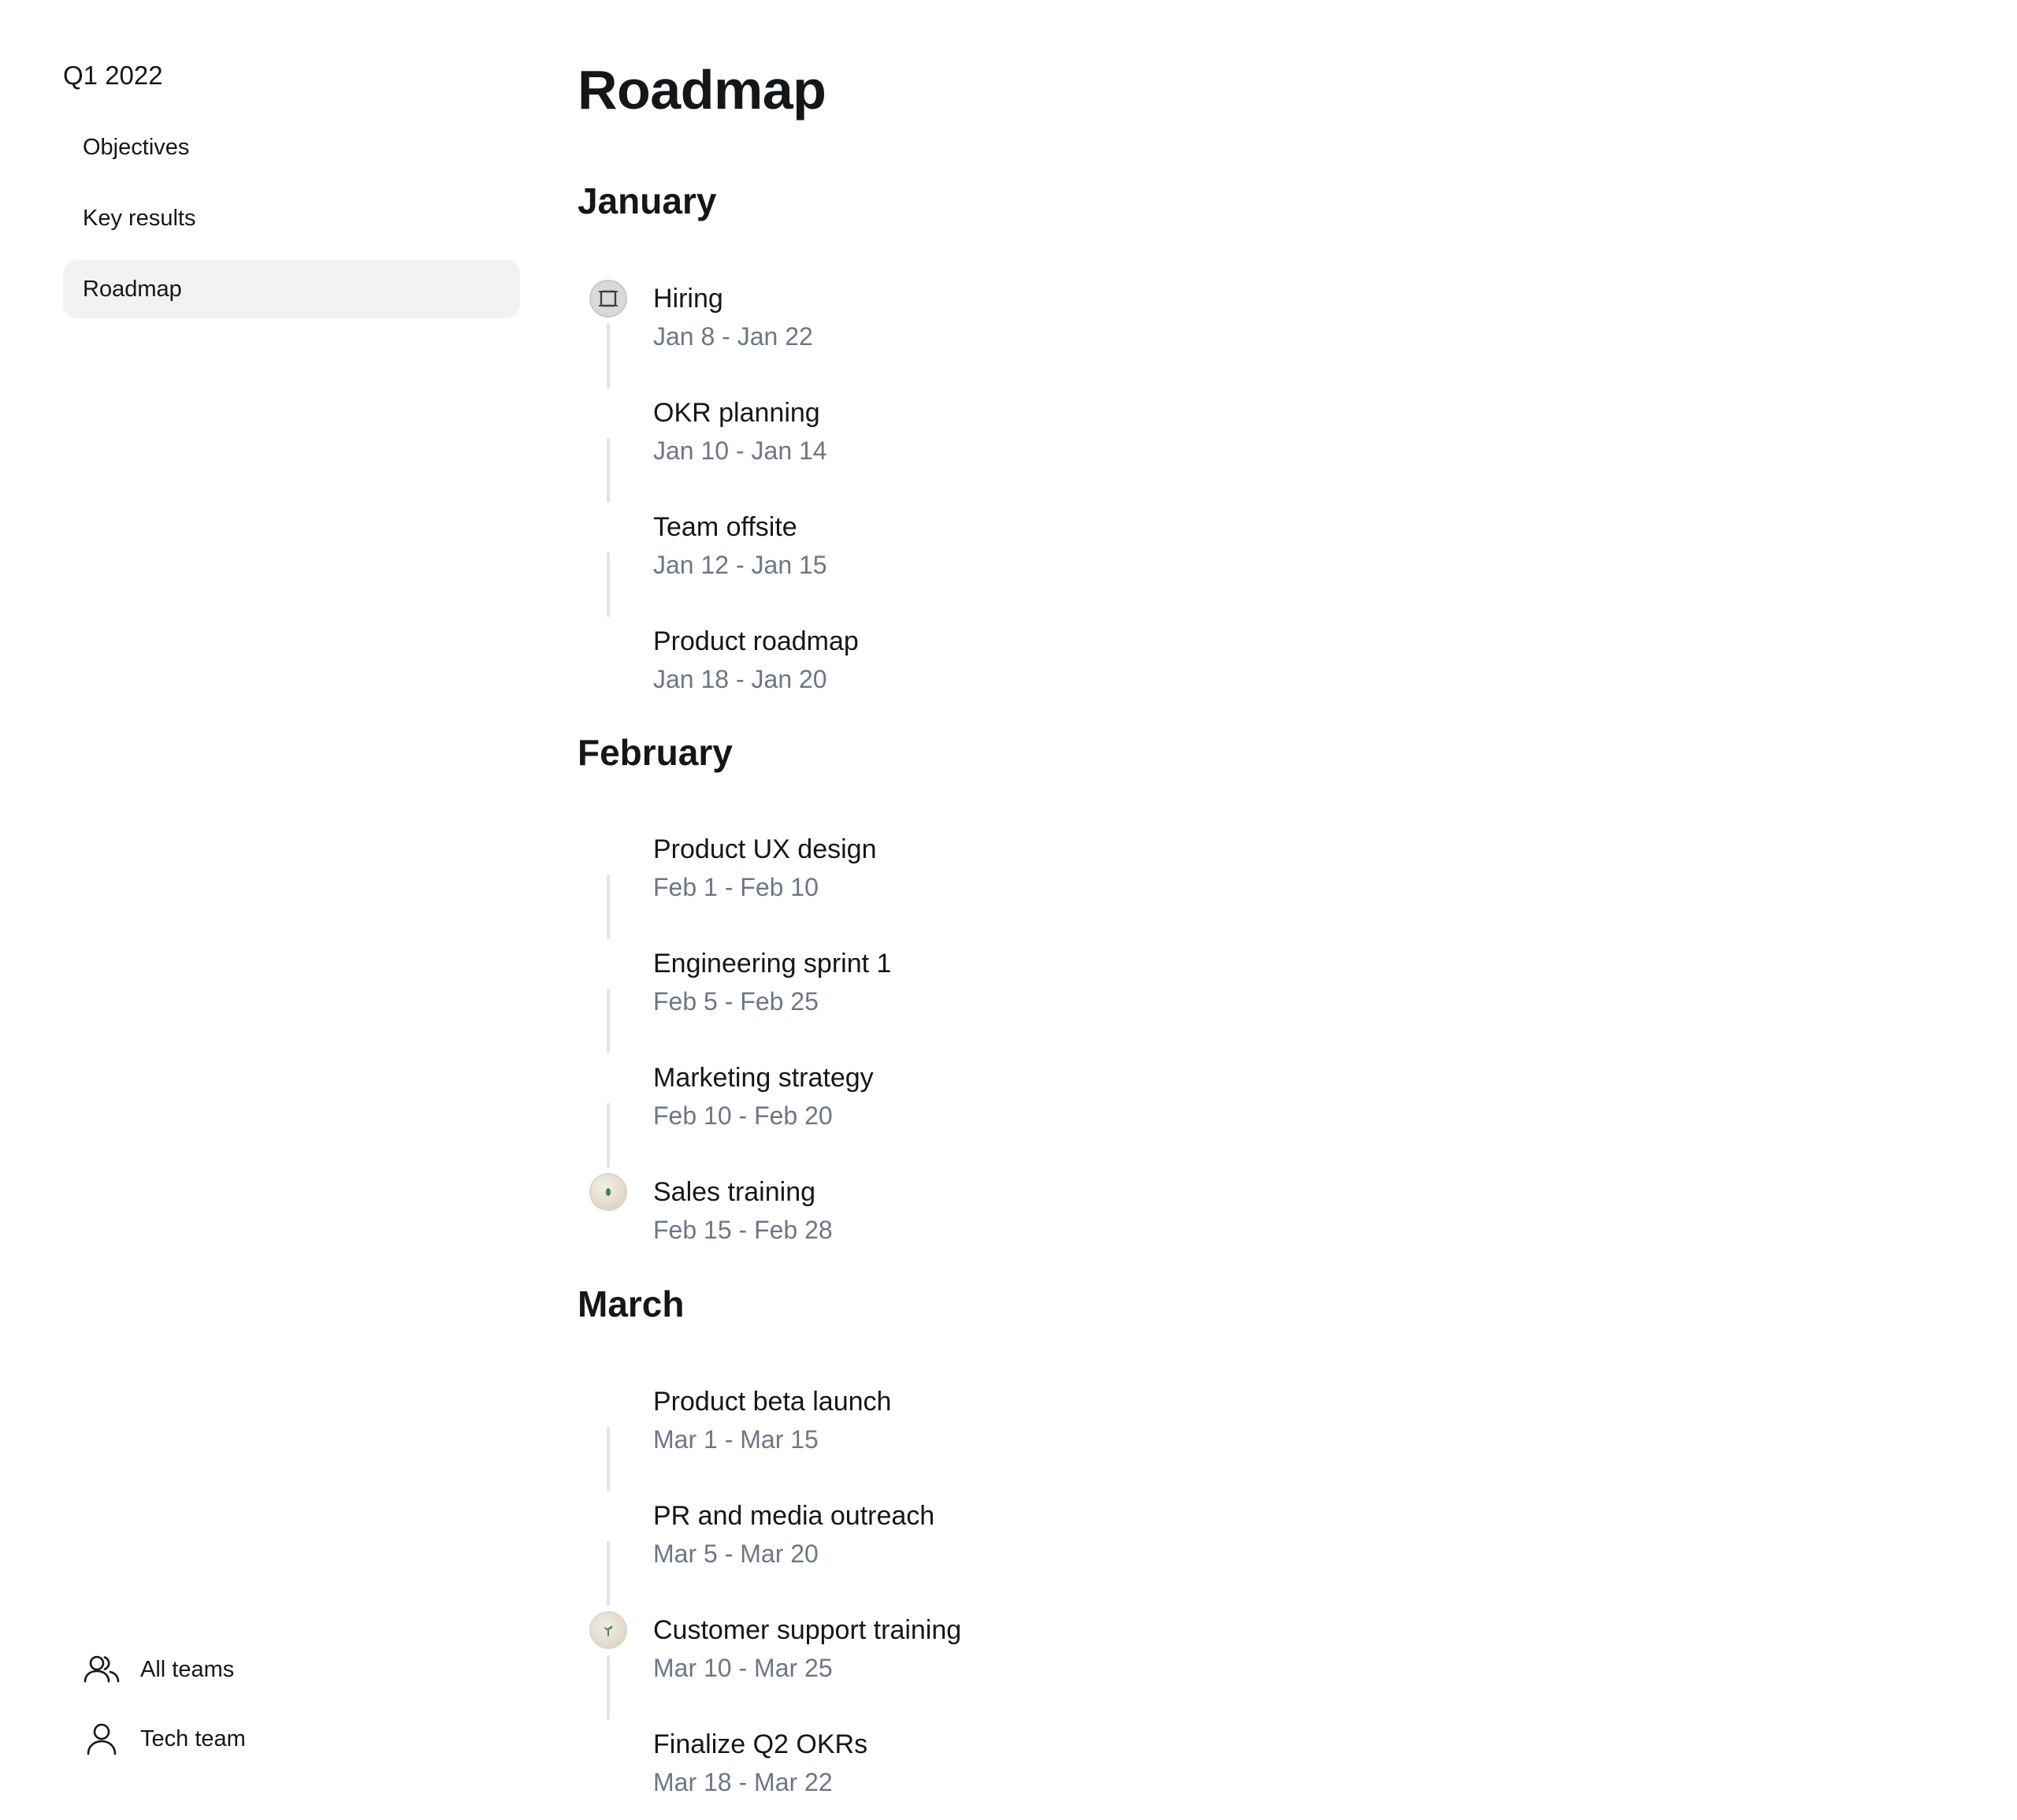  Describe the element at coordinates (736, 413) in the screenshot. I see `event-name: OKR planning` at that location.